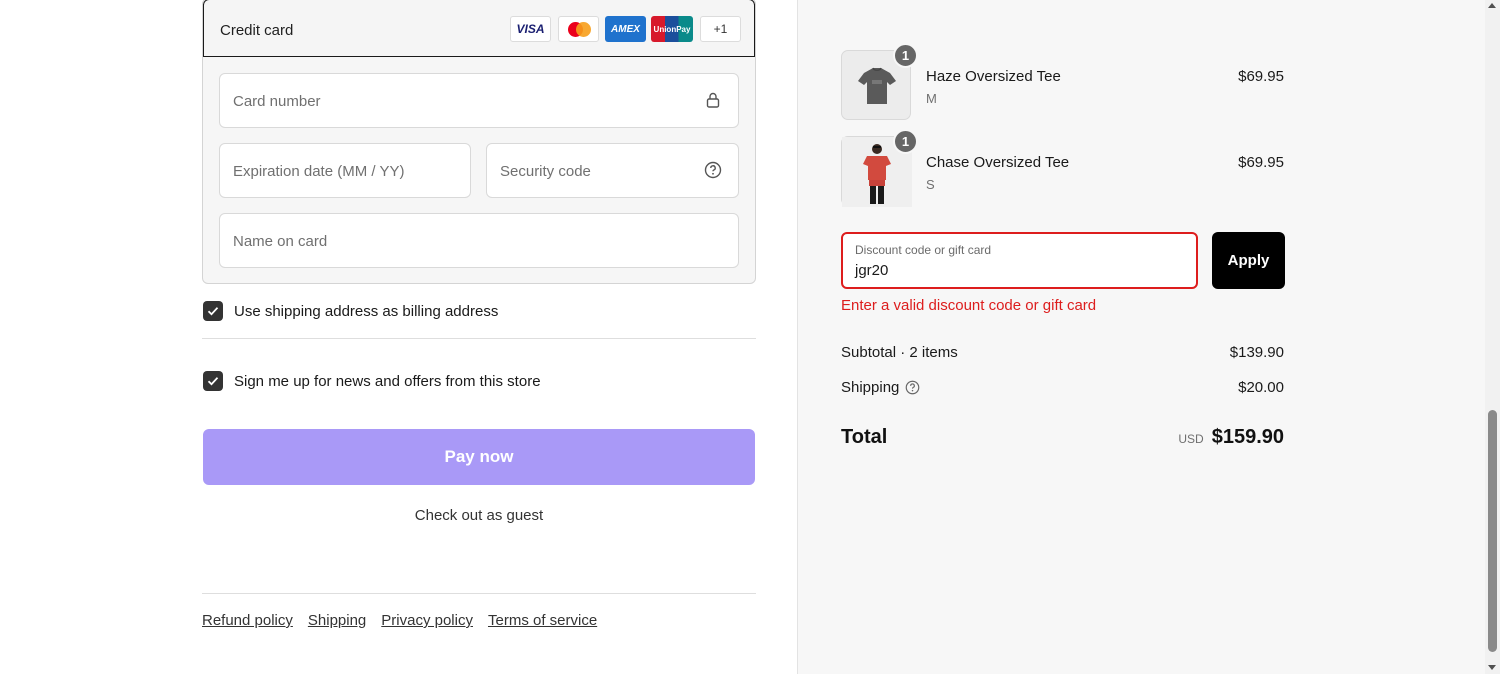 The image size is (1500, 674). What do you see at coordinates (1019, 260) in the screenshot?
I see `discount-code-input: Discount code or gift card jgr20` at bounding box center [1019, 260].